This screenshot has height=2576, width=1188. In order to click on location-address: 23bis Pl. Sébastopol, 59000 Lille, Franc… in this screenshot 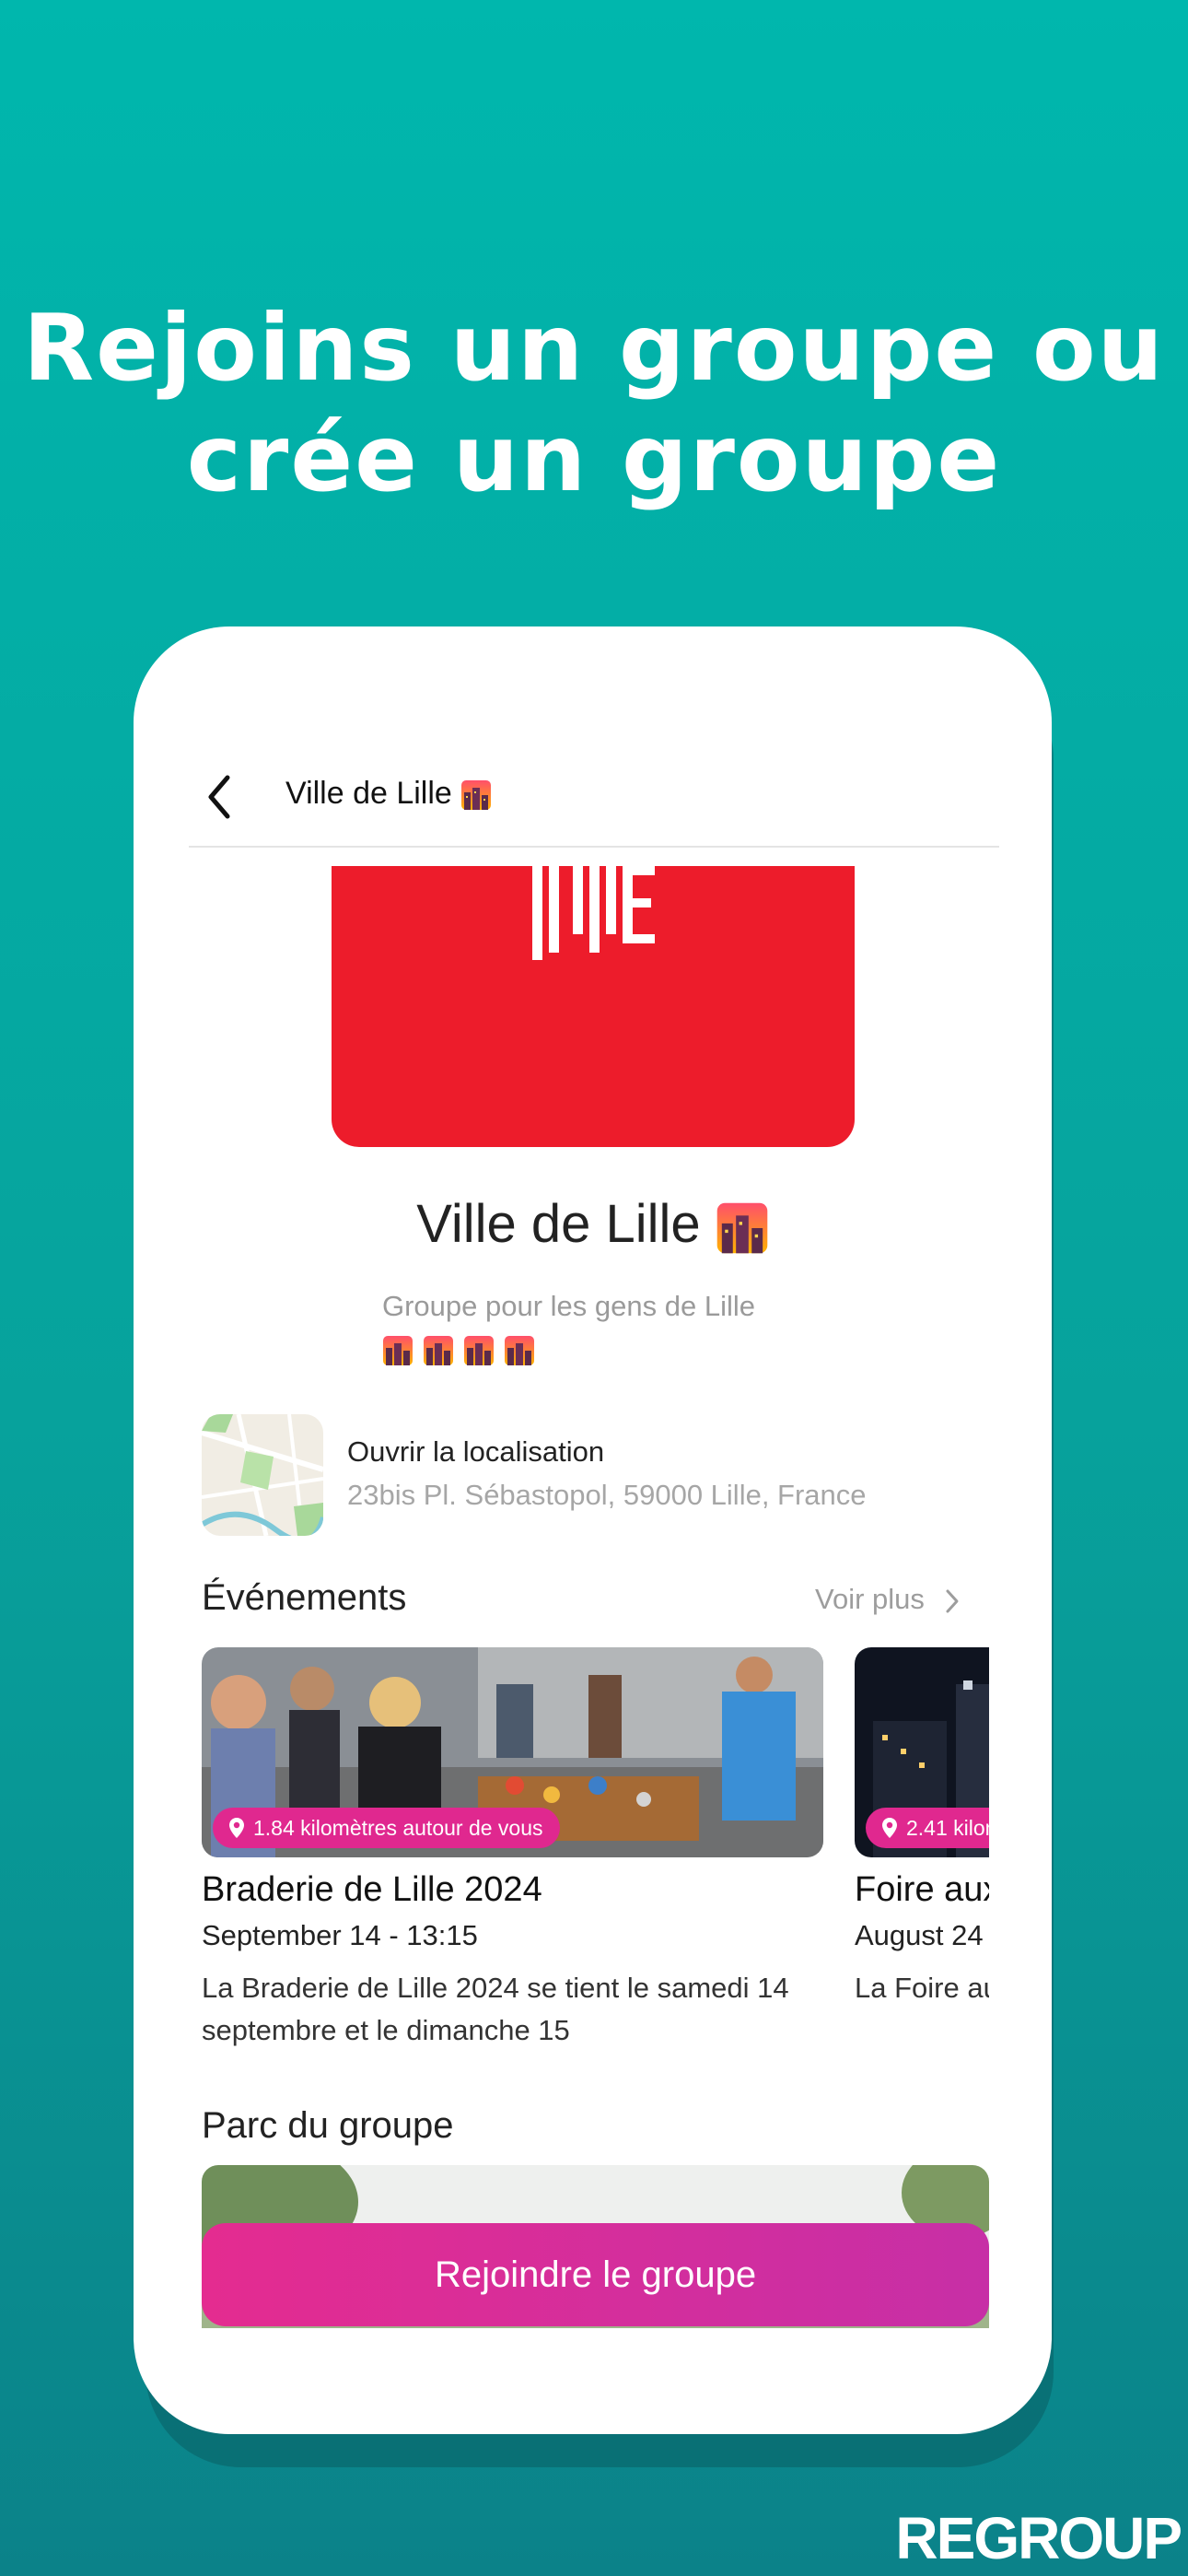, I will do `click(607, 1495)`.